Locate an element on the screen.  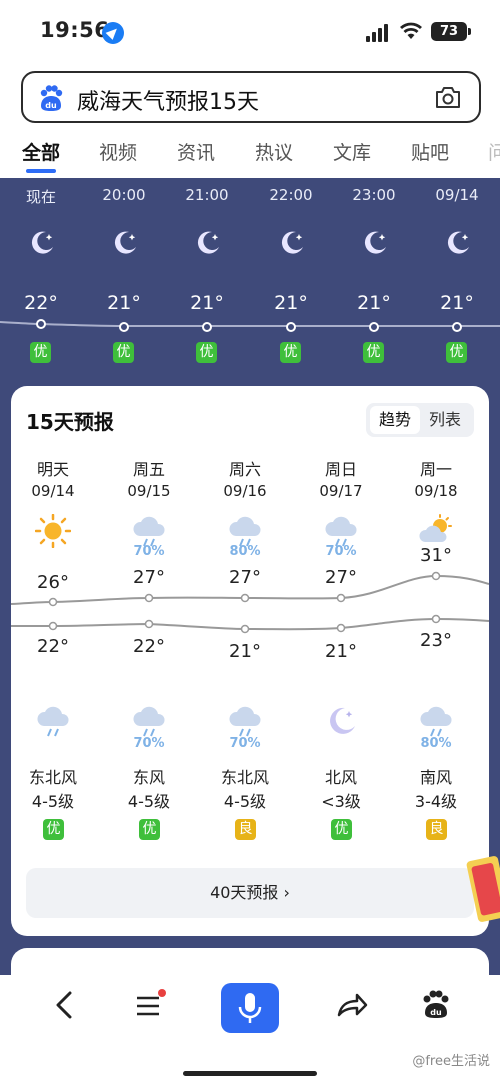
back-icon is located at coordinates (63, 1005).